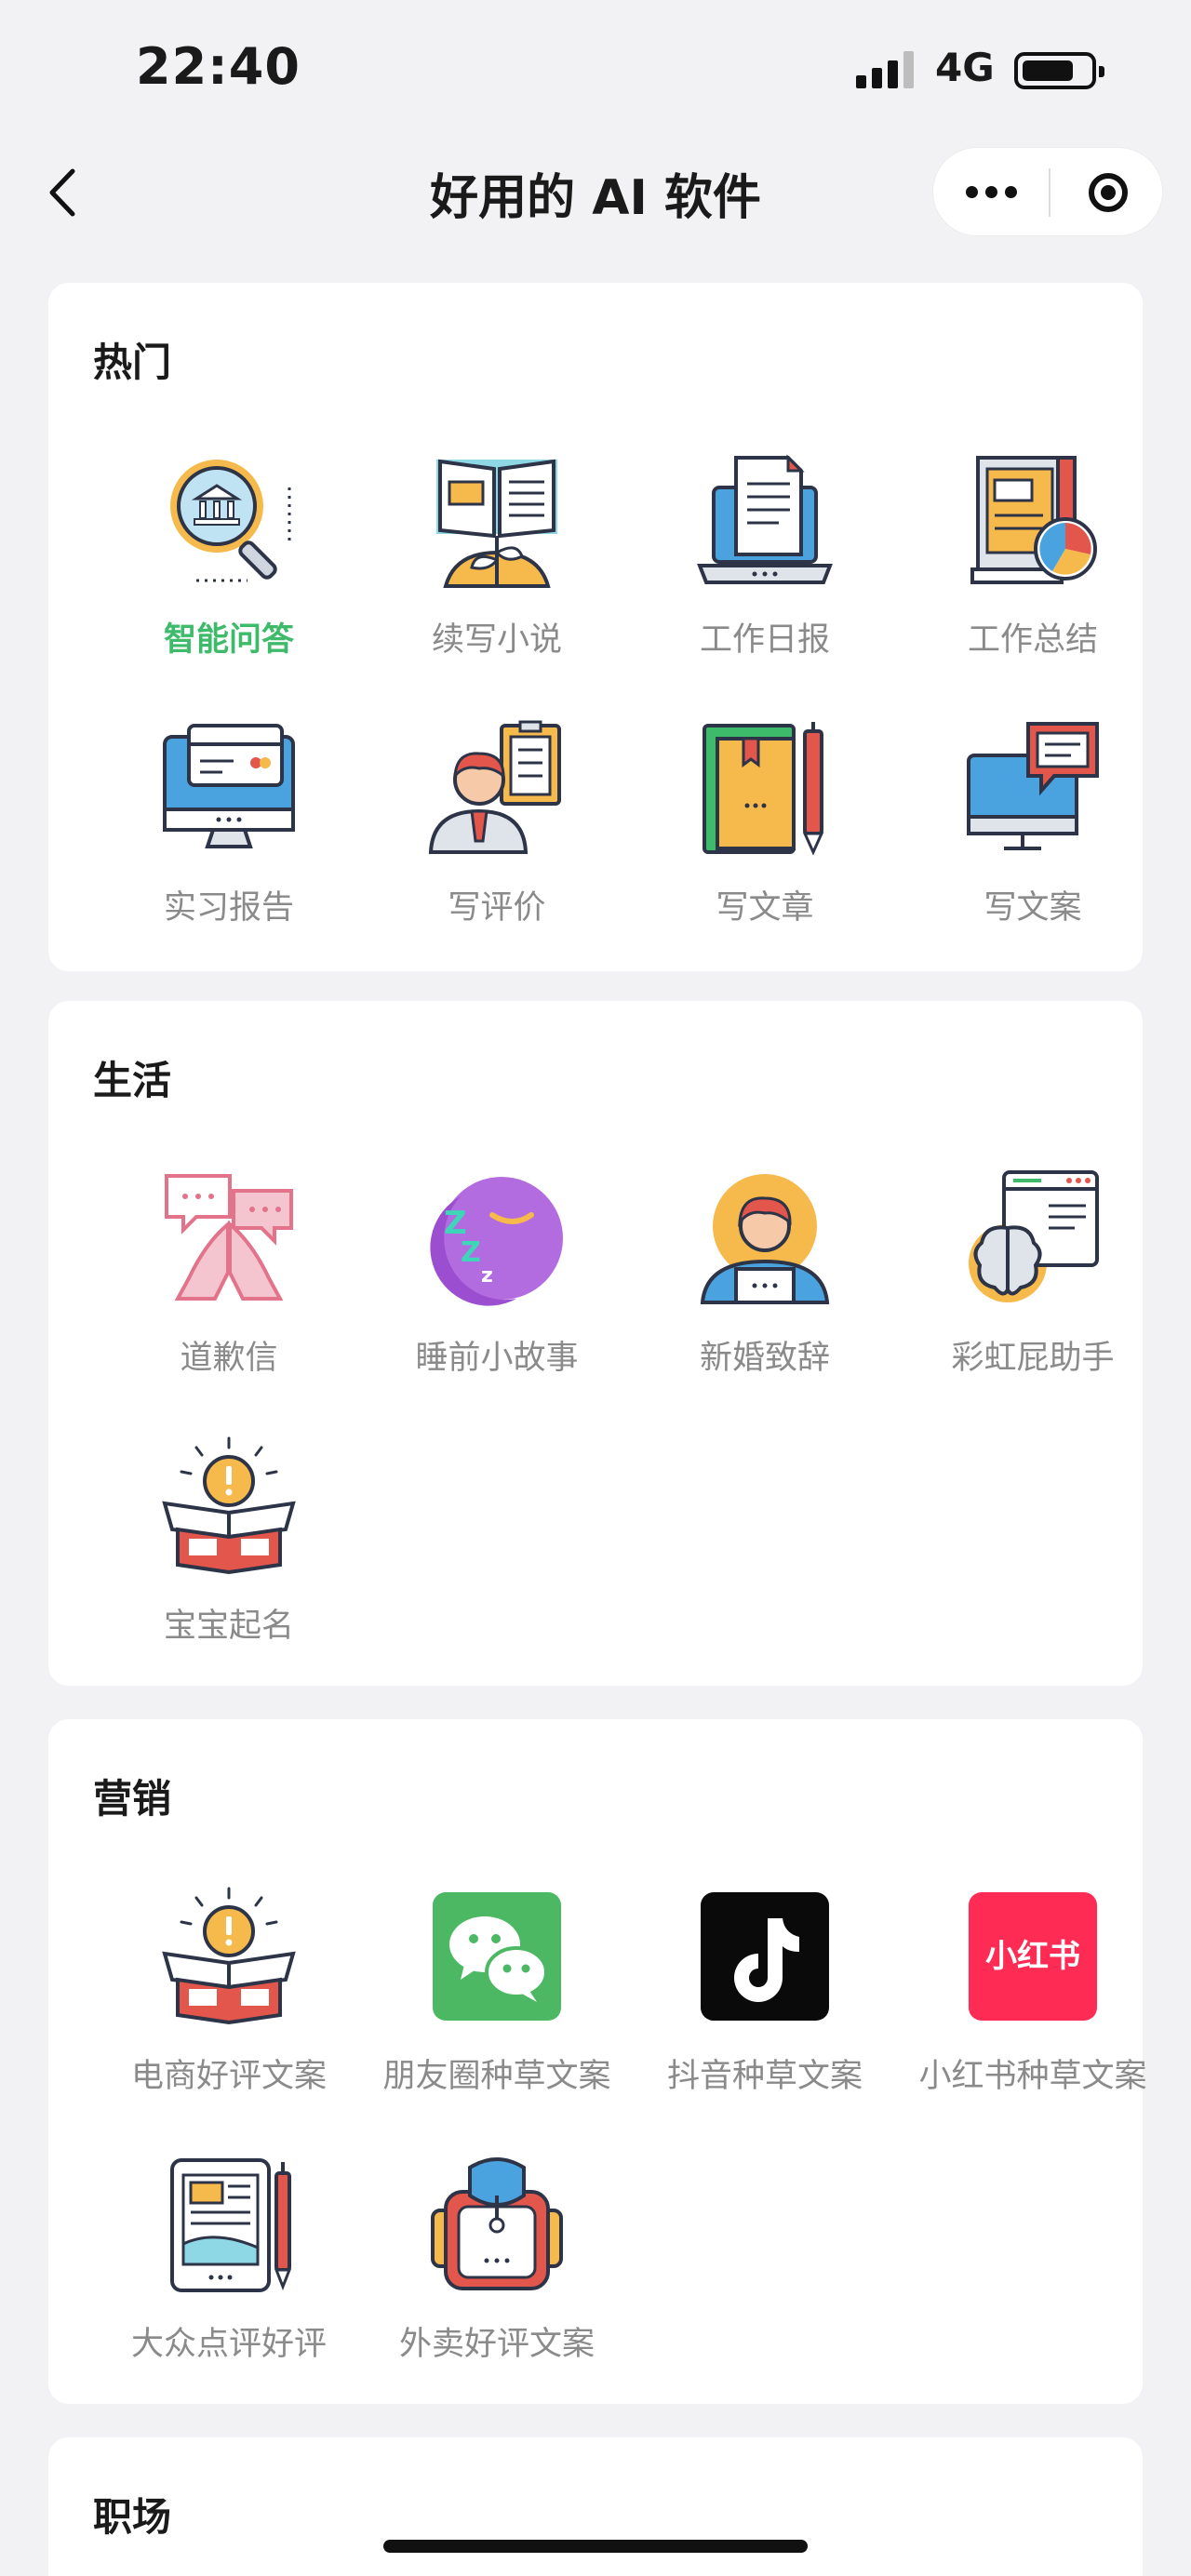 Image resolution: width=1191 pixels, height=2576 pixels. I want to click on tool-item-novel-continue: 续写小说, so click(497, 571).